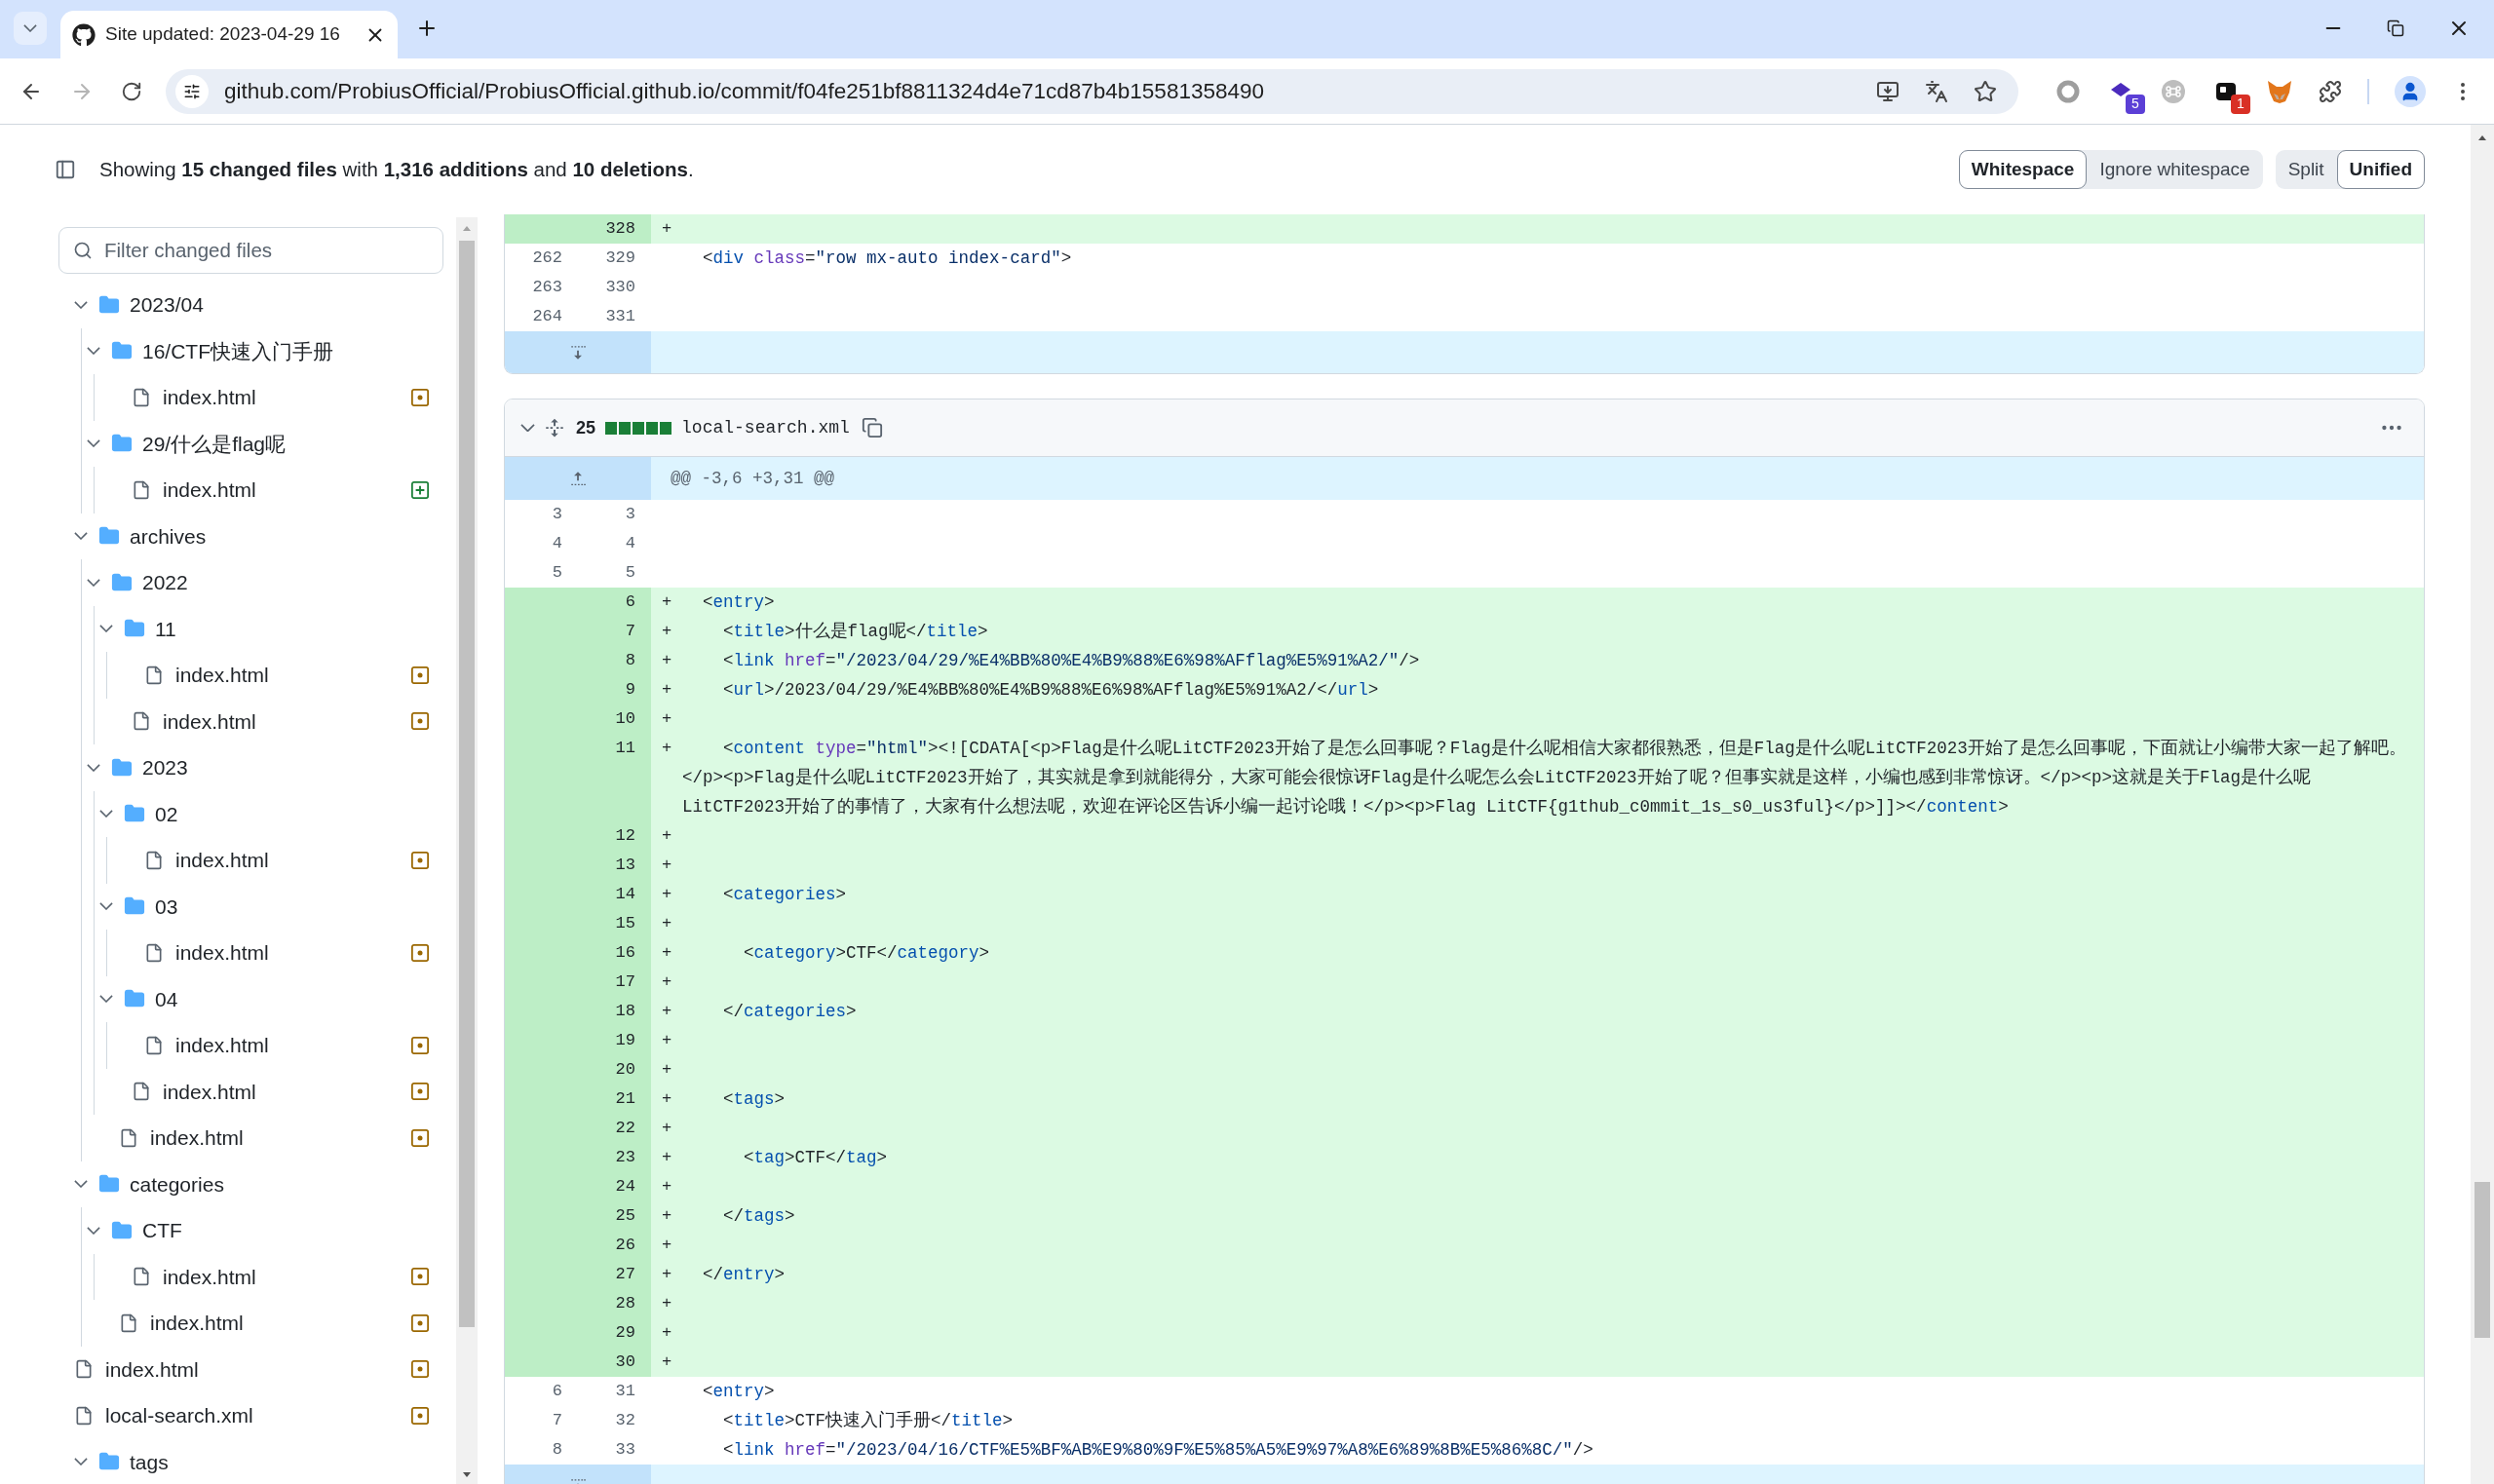  I want to click on tree-folder: 02, so click(138, 814).